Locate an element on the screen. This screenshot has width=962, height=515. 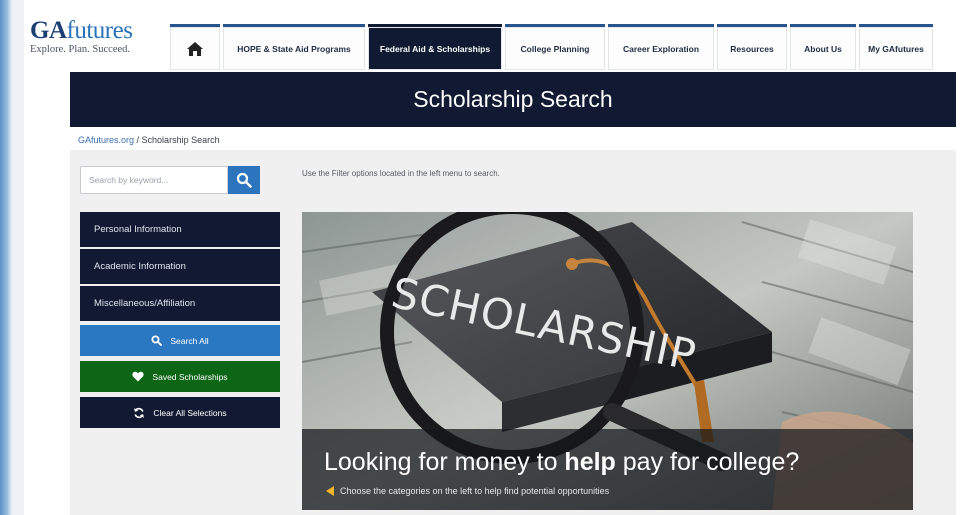
nav-tab-about-us: About Us is located at coordinates (823, 47).